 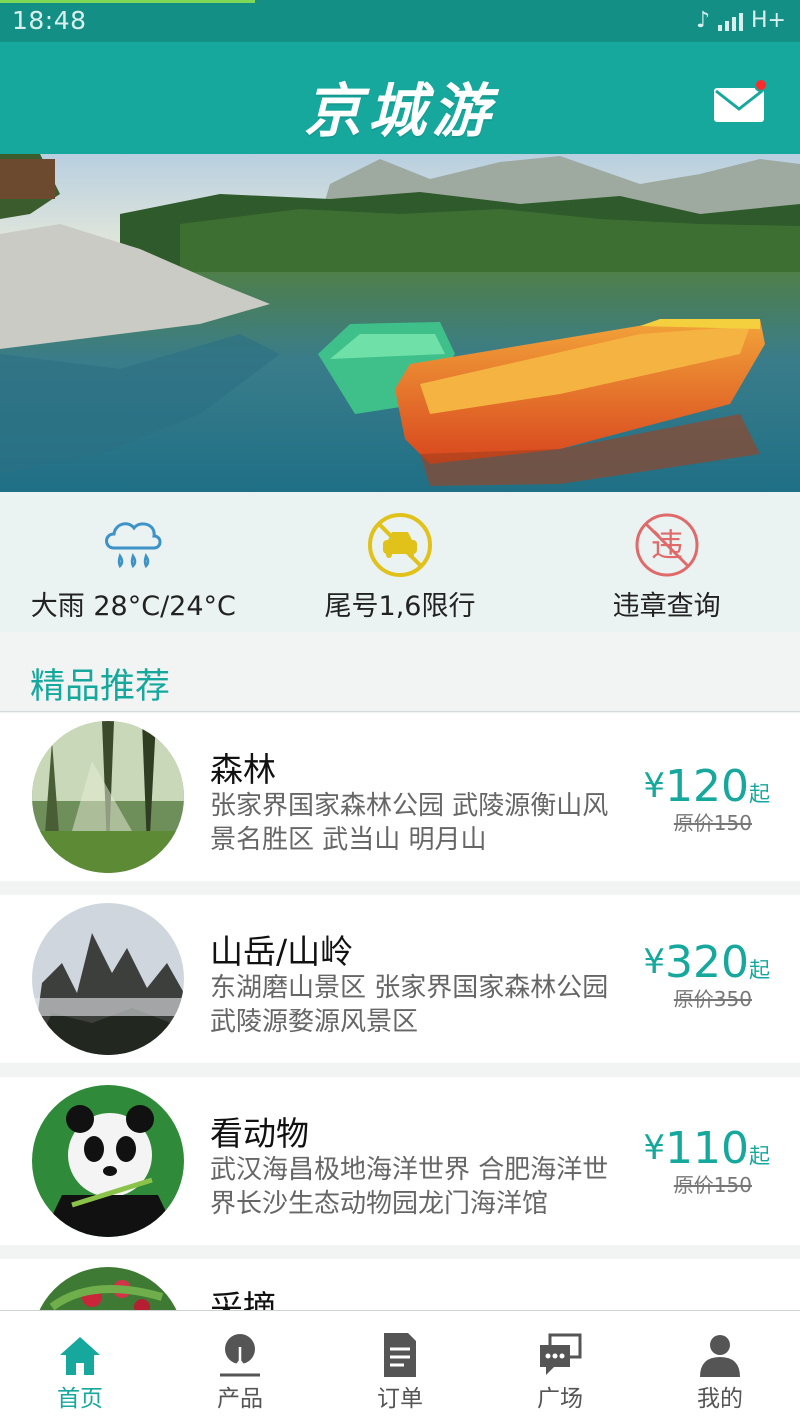 I want to click on tab-square: 广场, so click(x=560, y=1366).